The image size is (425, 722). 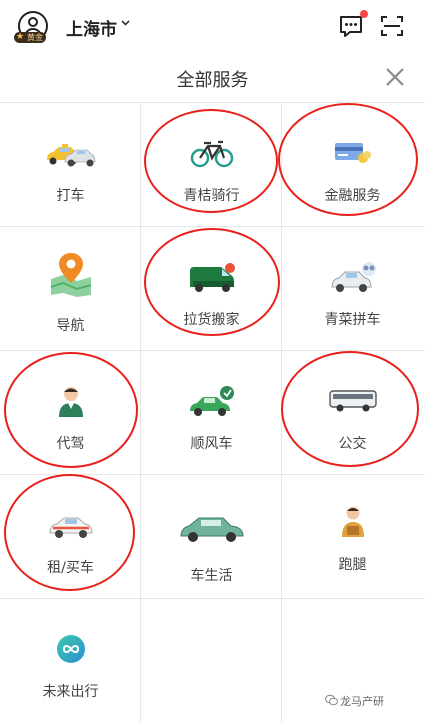 I want to click on service-bike: 青桔骑行, so click(x=211, y=165).